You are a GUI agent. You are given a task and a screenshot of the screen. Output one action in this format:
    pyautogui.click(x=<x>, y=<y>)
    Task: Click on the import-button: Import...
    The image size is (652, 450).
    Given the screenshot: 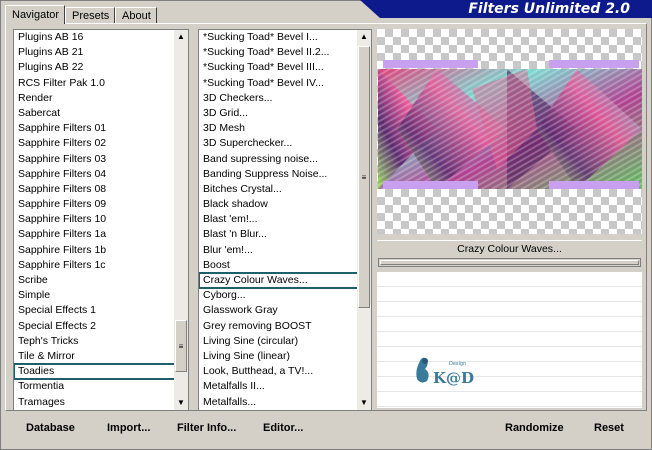 What is the action you would take?
    pyautogui.click(x=128, y=428)
    